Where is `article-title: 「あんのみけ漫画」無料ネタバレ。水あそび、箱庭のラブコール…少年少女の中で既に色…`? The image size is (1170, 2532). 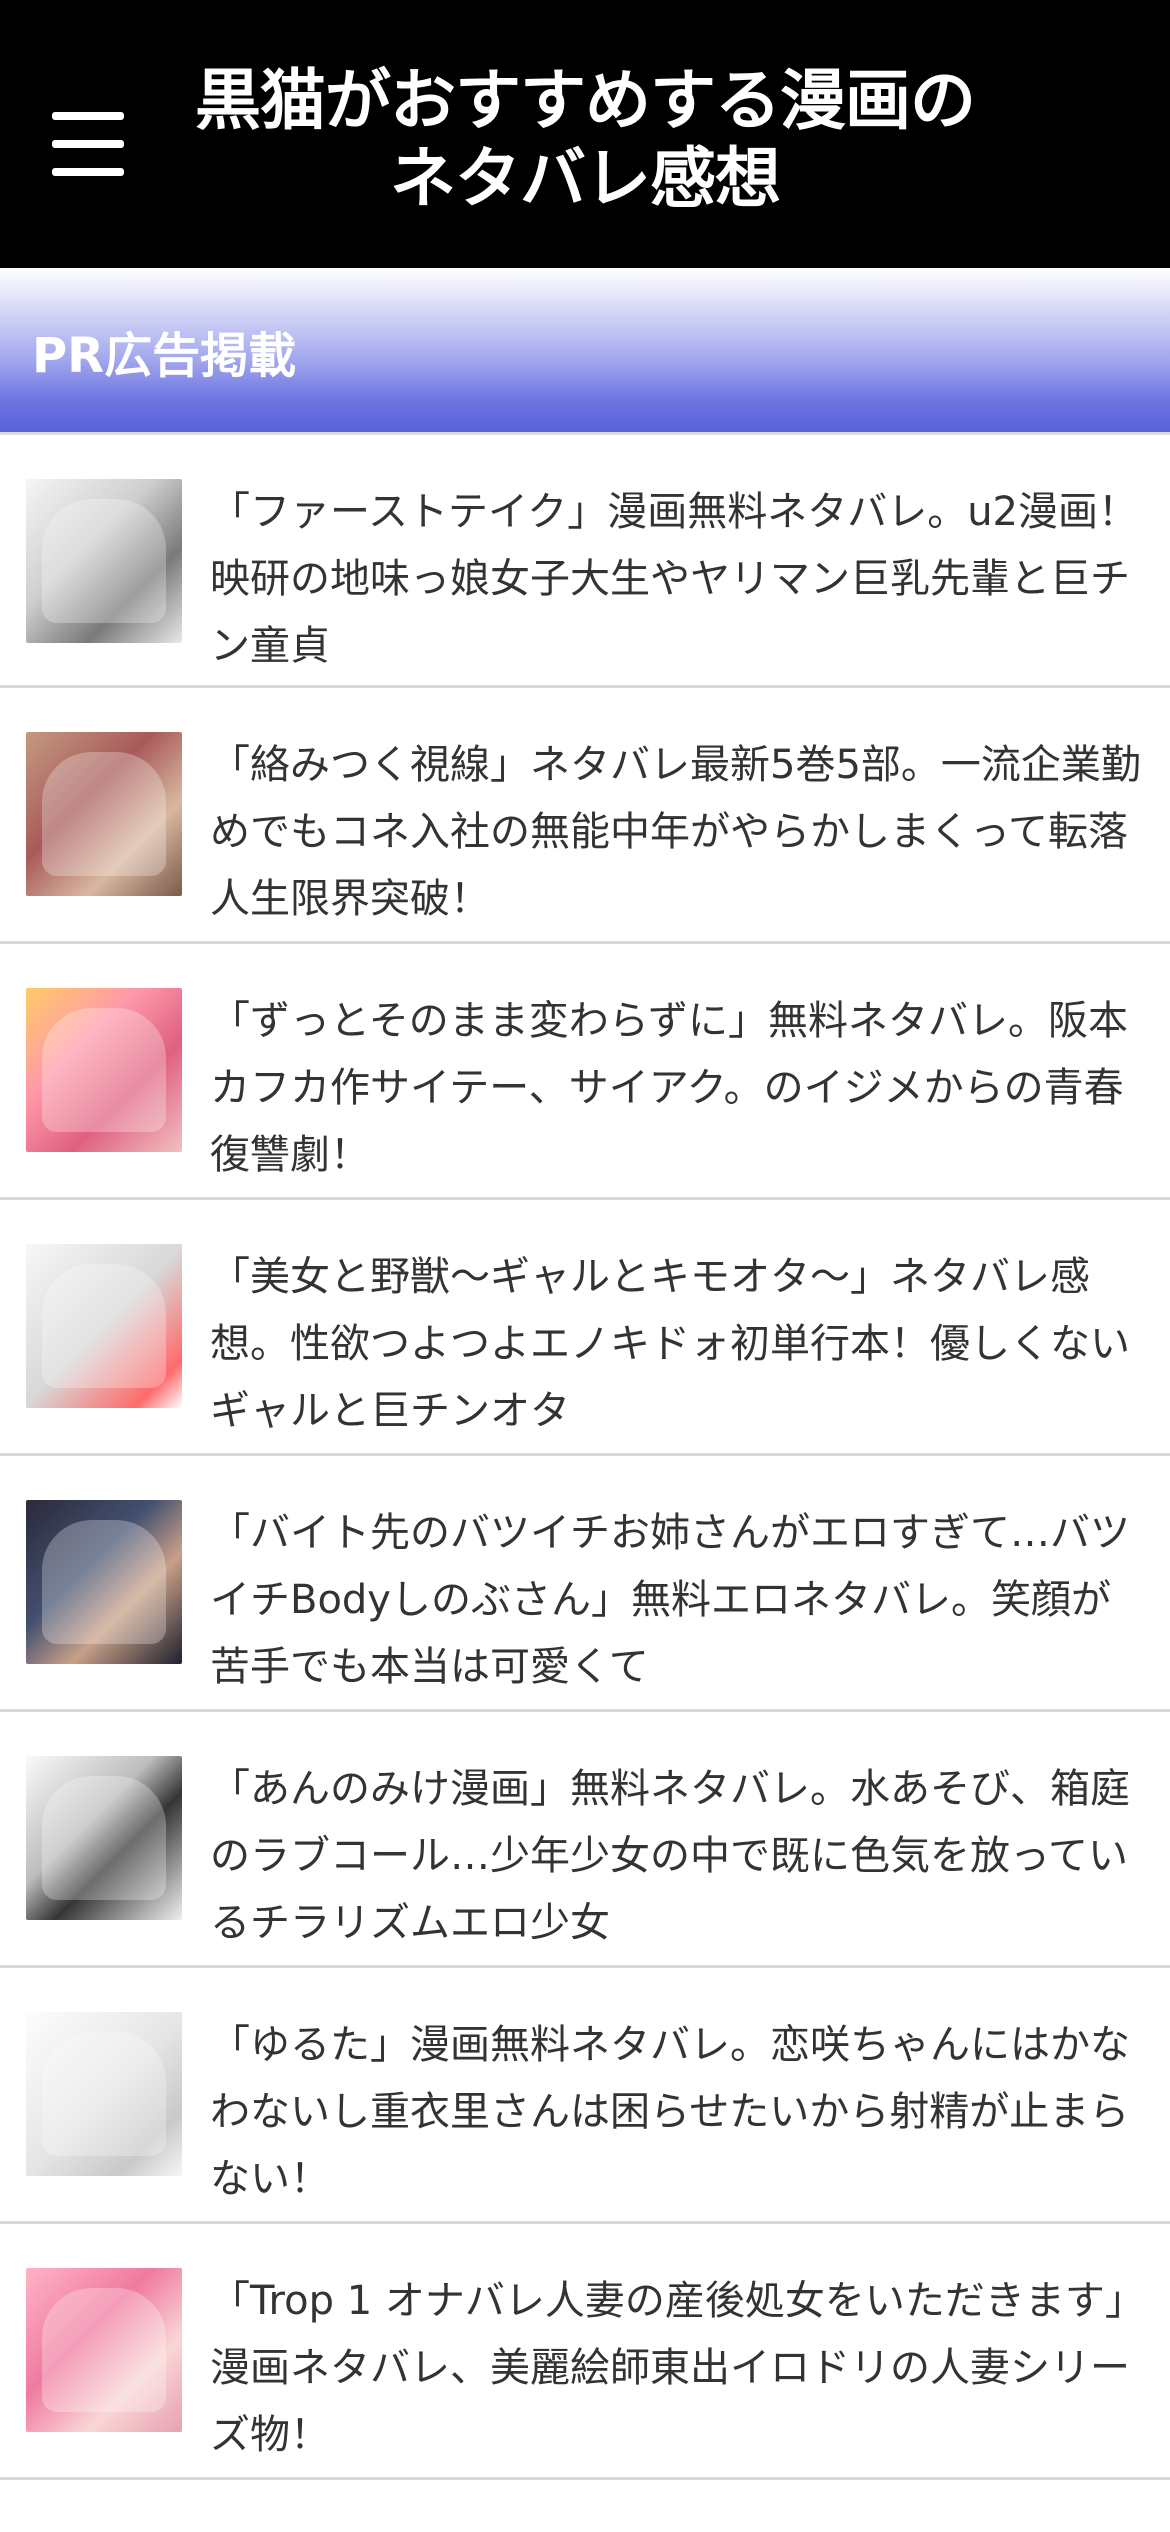 article-title: 「あんのみけ漫画」無料ネタバレ。水あそび、箱庭のラブコール…少年少女の中で既に色… is located at coordinates (680, 1856).